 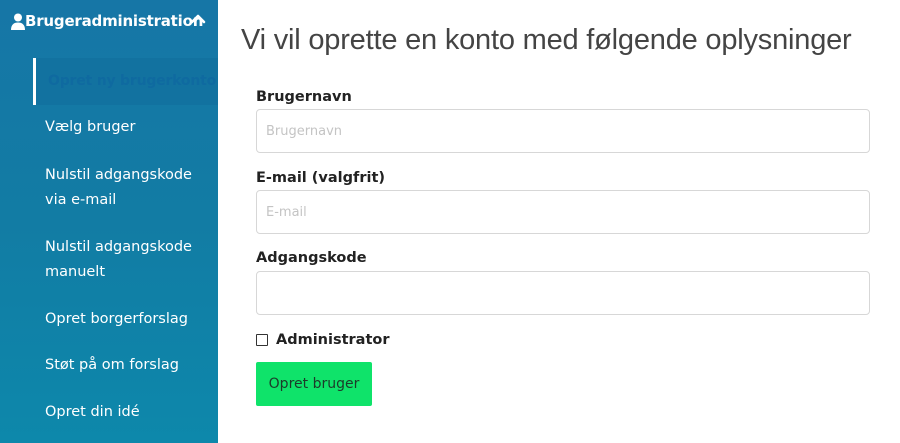 I want to click on sidebar-item-create-idea: Opret din idé, so click(x=130, y=412).